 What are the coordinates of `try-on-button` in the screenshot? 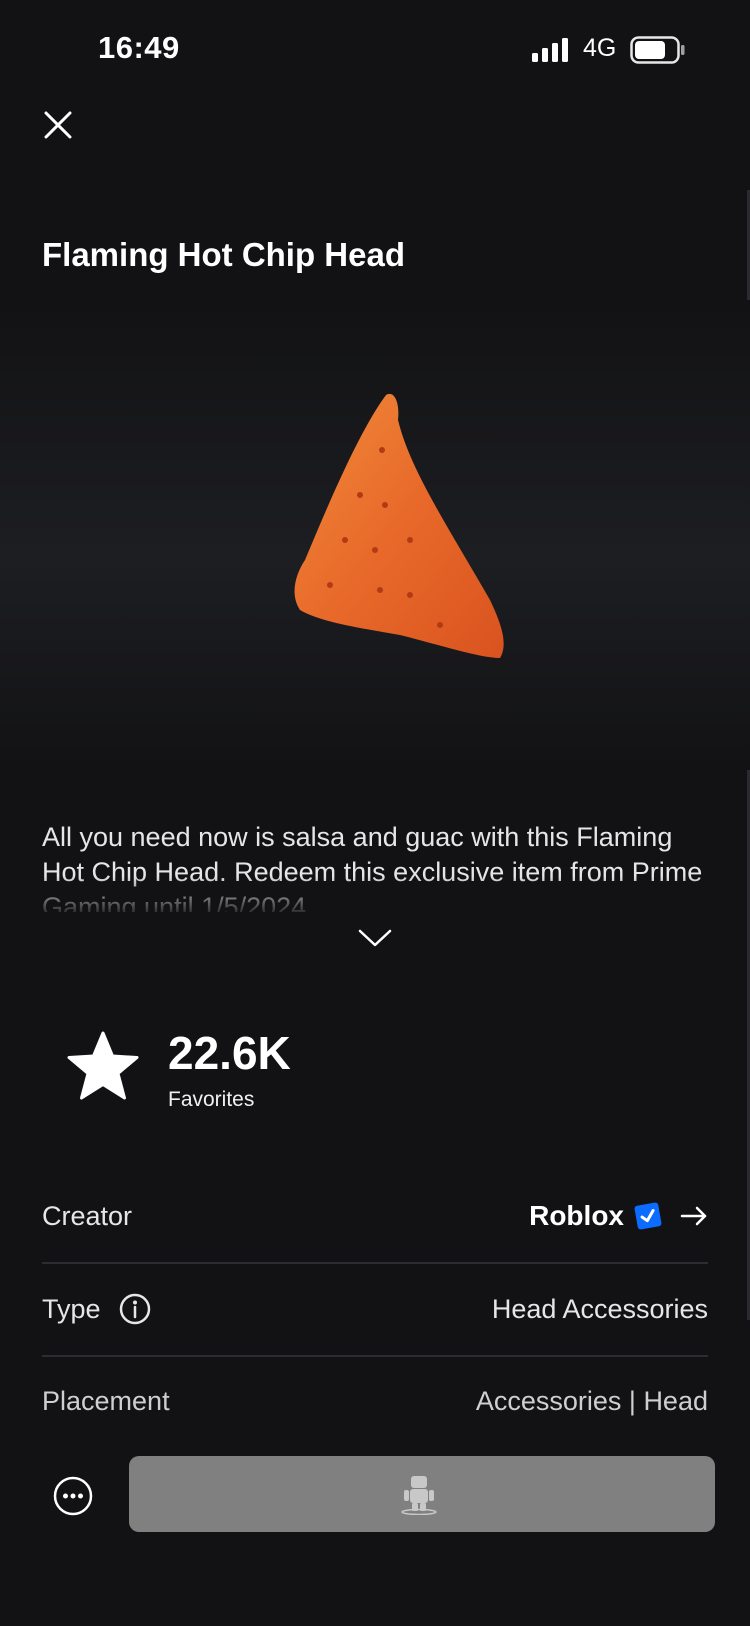 It's located at (422, 1494).